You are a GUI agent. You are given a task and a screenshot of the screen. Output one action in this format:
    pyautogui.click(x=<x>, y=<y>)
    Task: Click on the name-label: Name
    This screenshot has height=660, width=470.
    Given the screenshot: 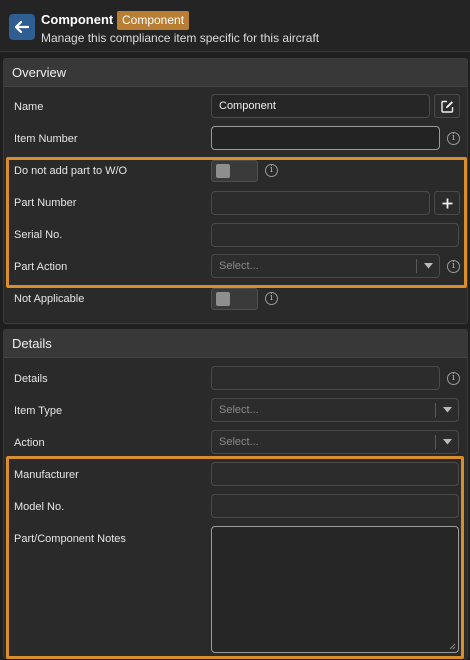 What is the action you would take?
    pyautogui.click(x=29, y=107)
    